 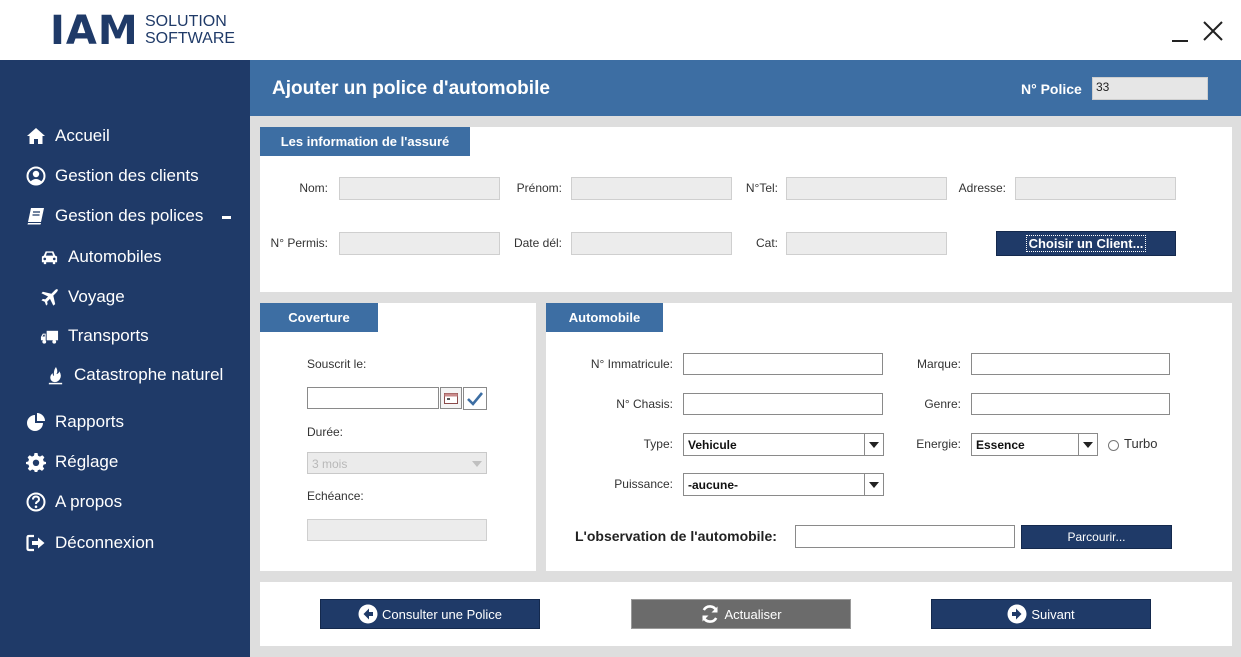 What do you see at coordinates (36, 422) in the screenshot?
I see `pie-chart-icon` at bounding box center [36, 422].